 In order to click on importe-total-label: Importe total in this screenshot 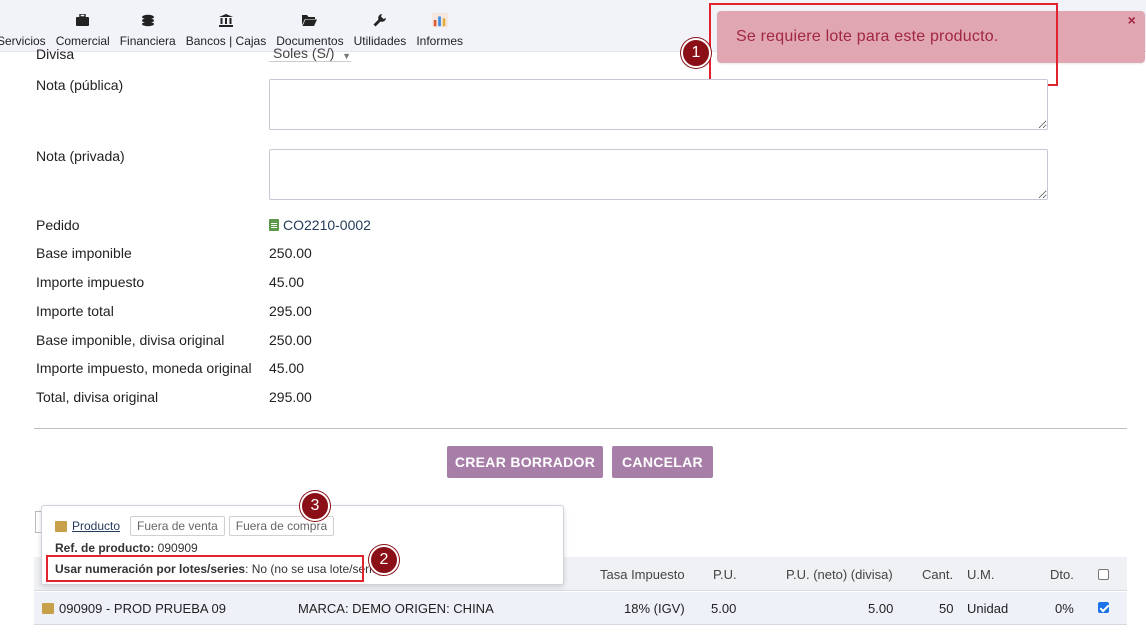, I will do `click(75, 311)`.